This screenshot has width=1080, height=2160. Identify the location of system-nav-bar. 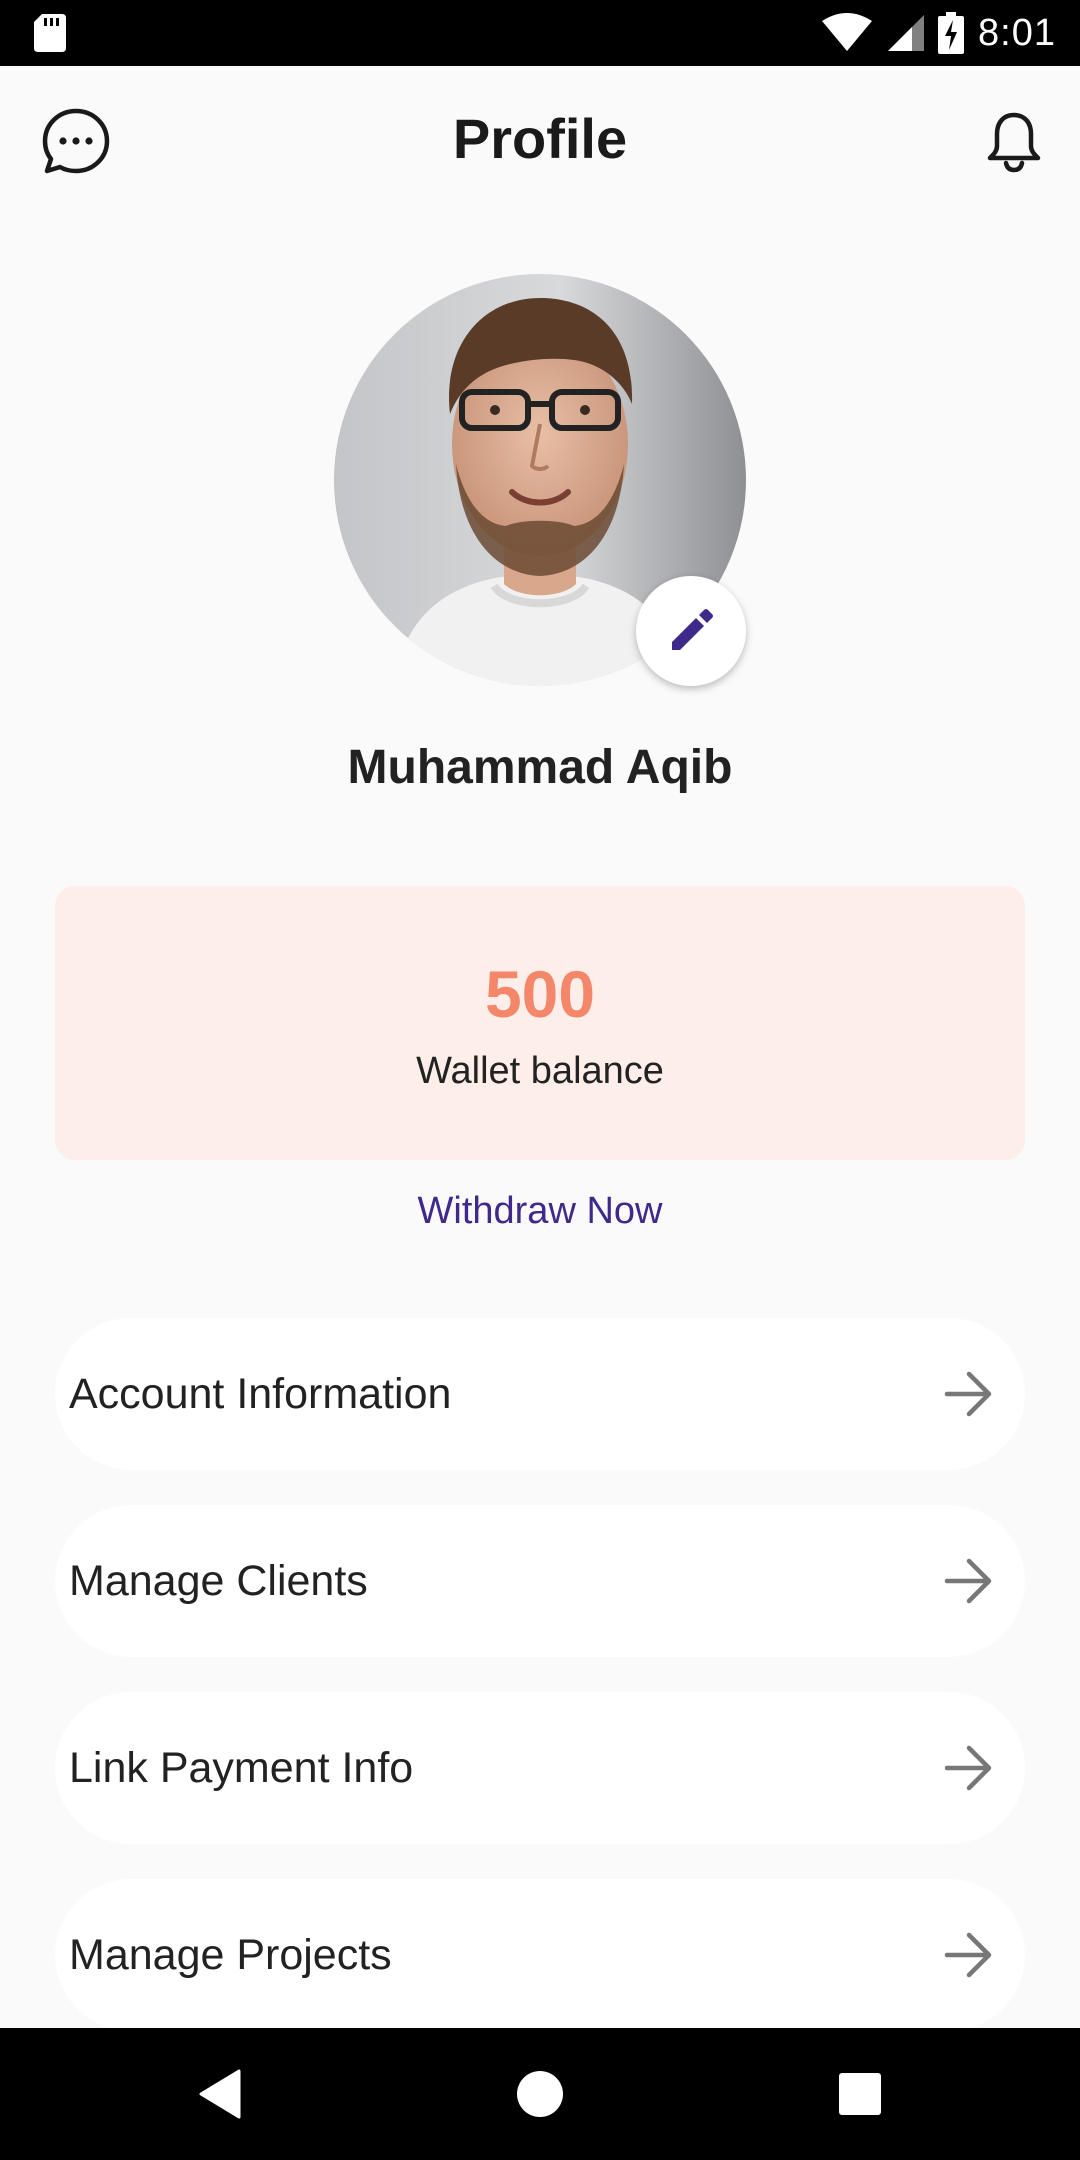
(540, 2094).